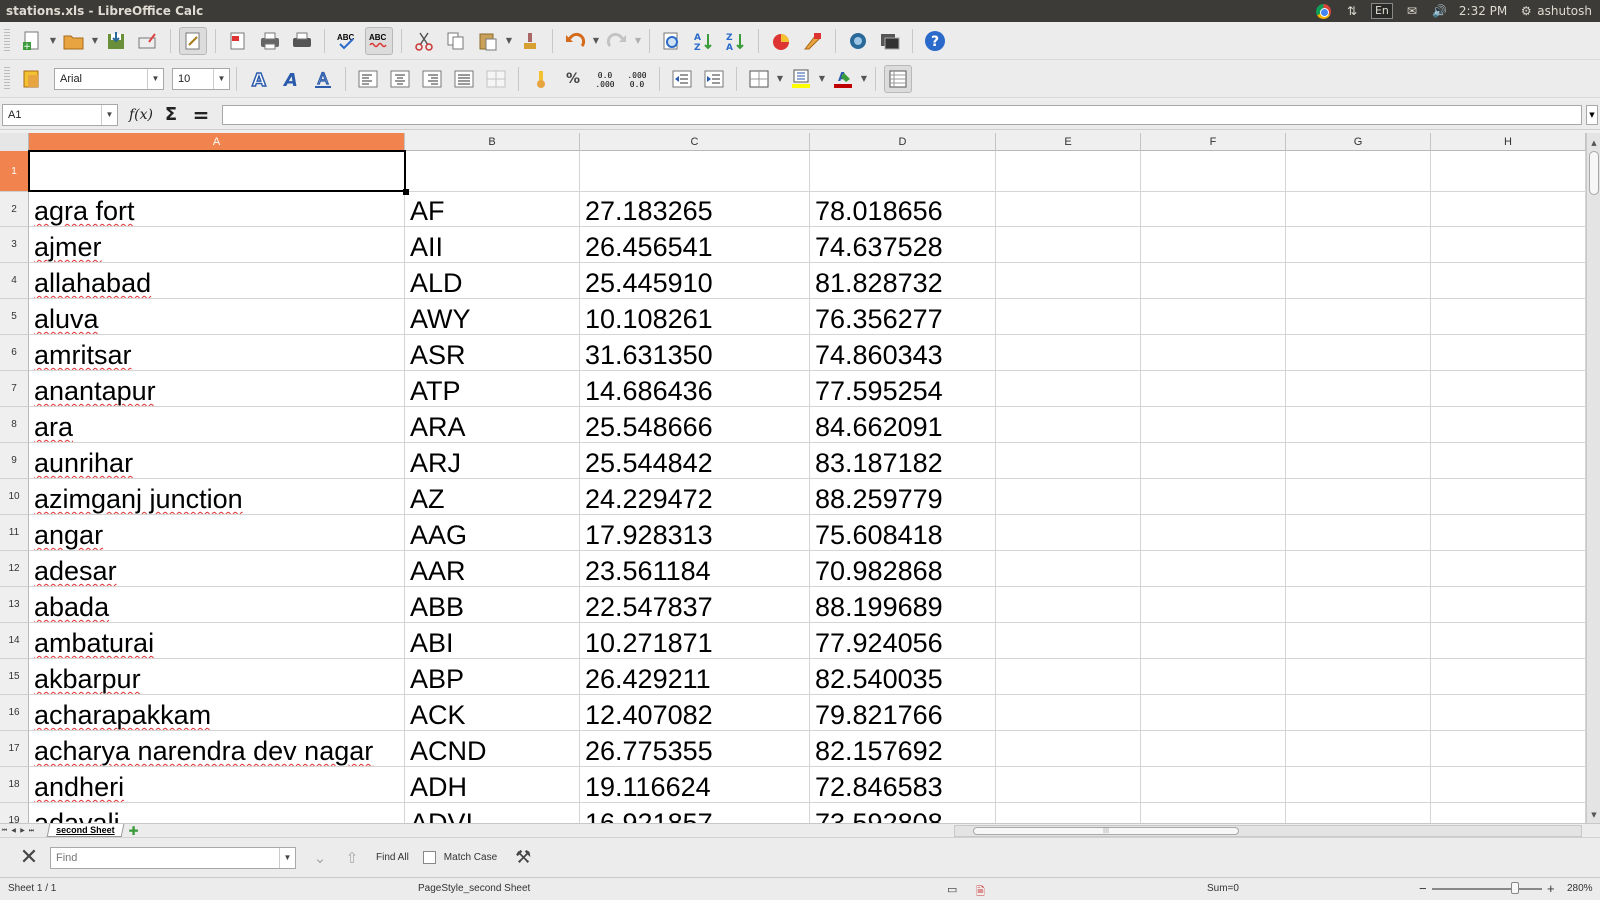 This screenshot has width=1600, height=900. What do you see at coordinates (1358, 533) in the screenshot?
I see `cell-g11` at bounding box center [1358, 533].